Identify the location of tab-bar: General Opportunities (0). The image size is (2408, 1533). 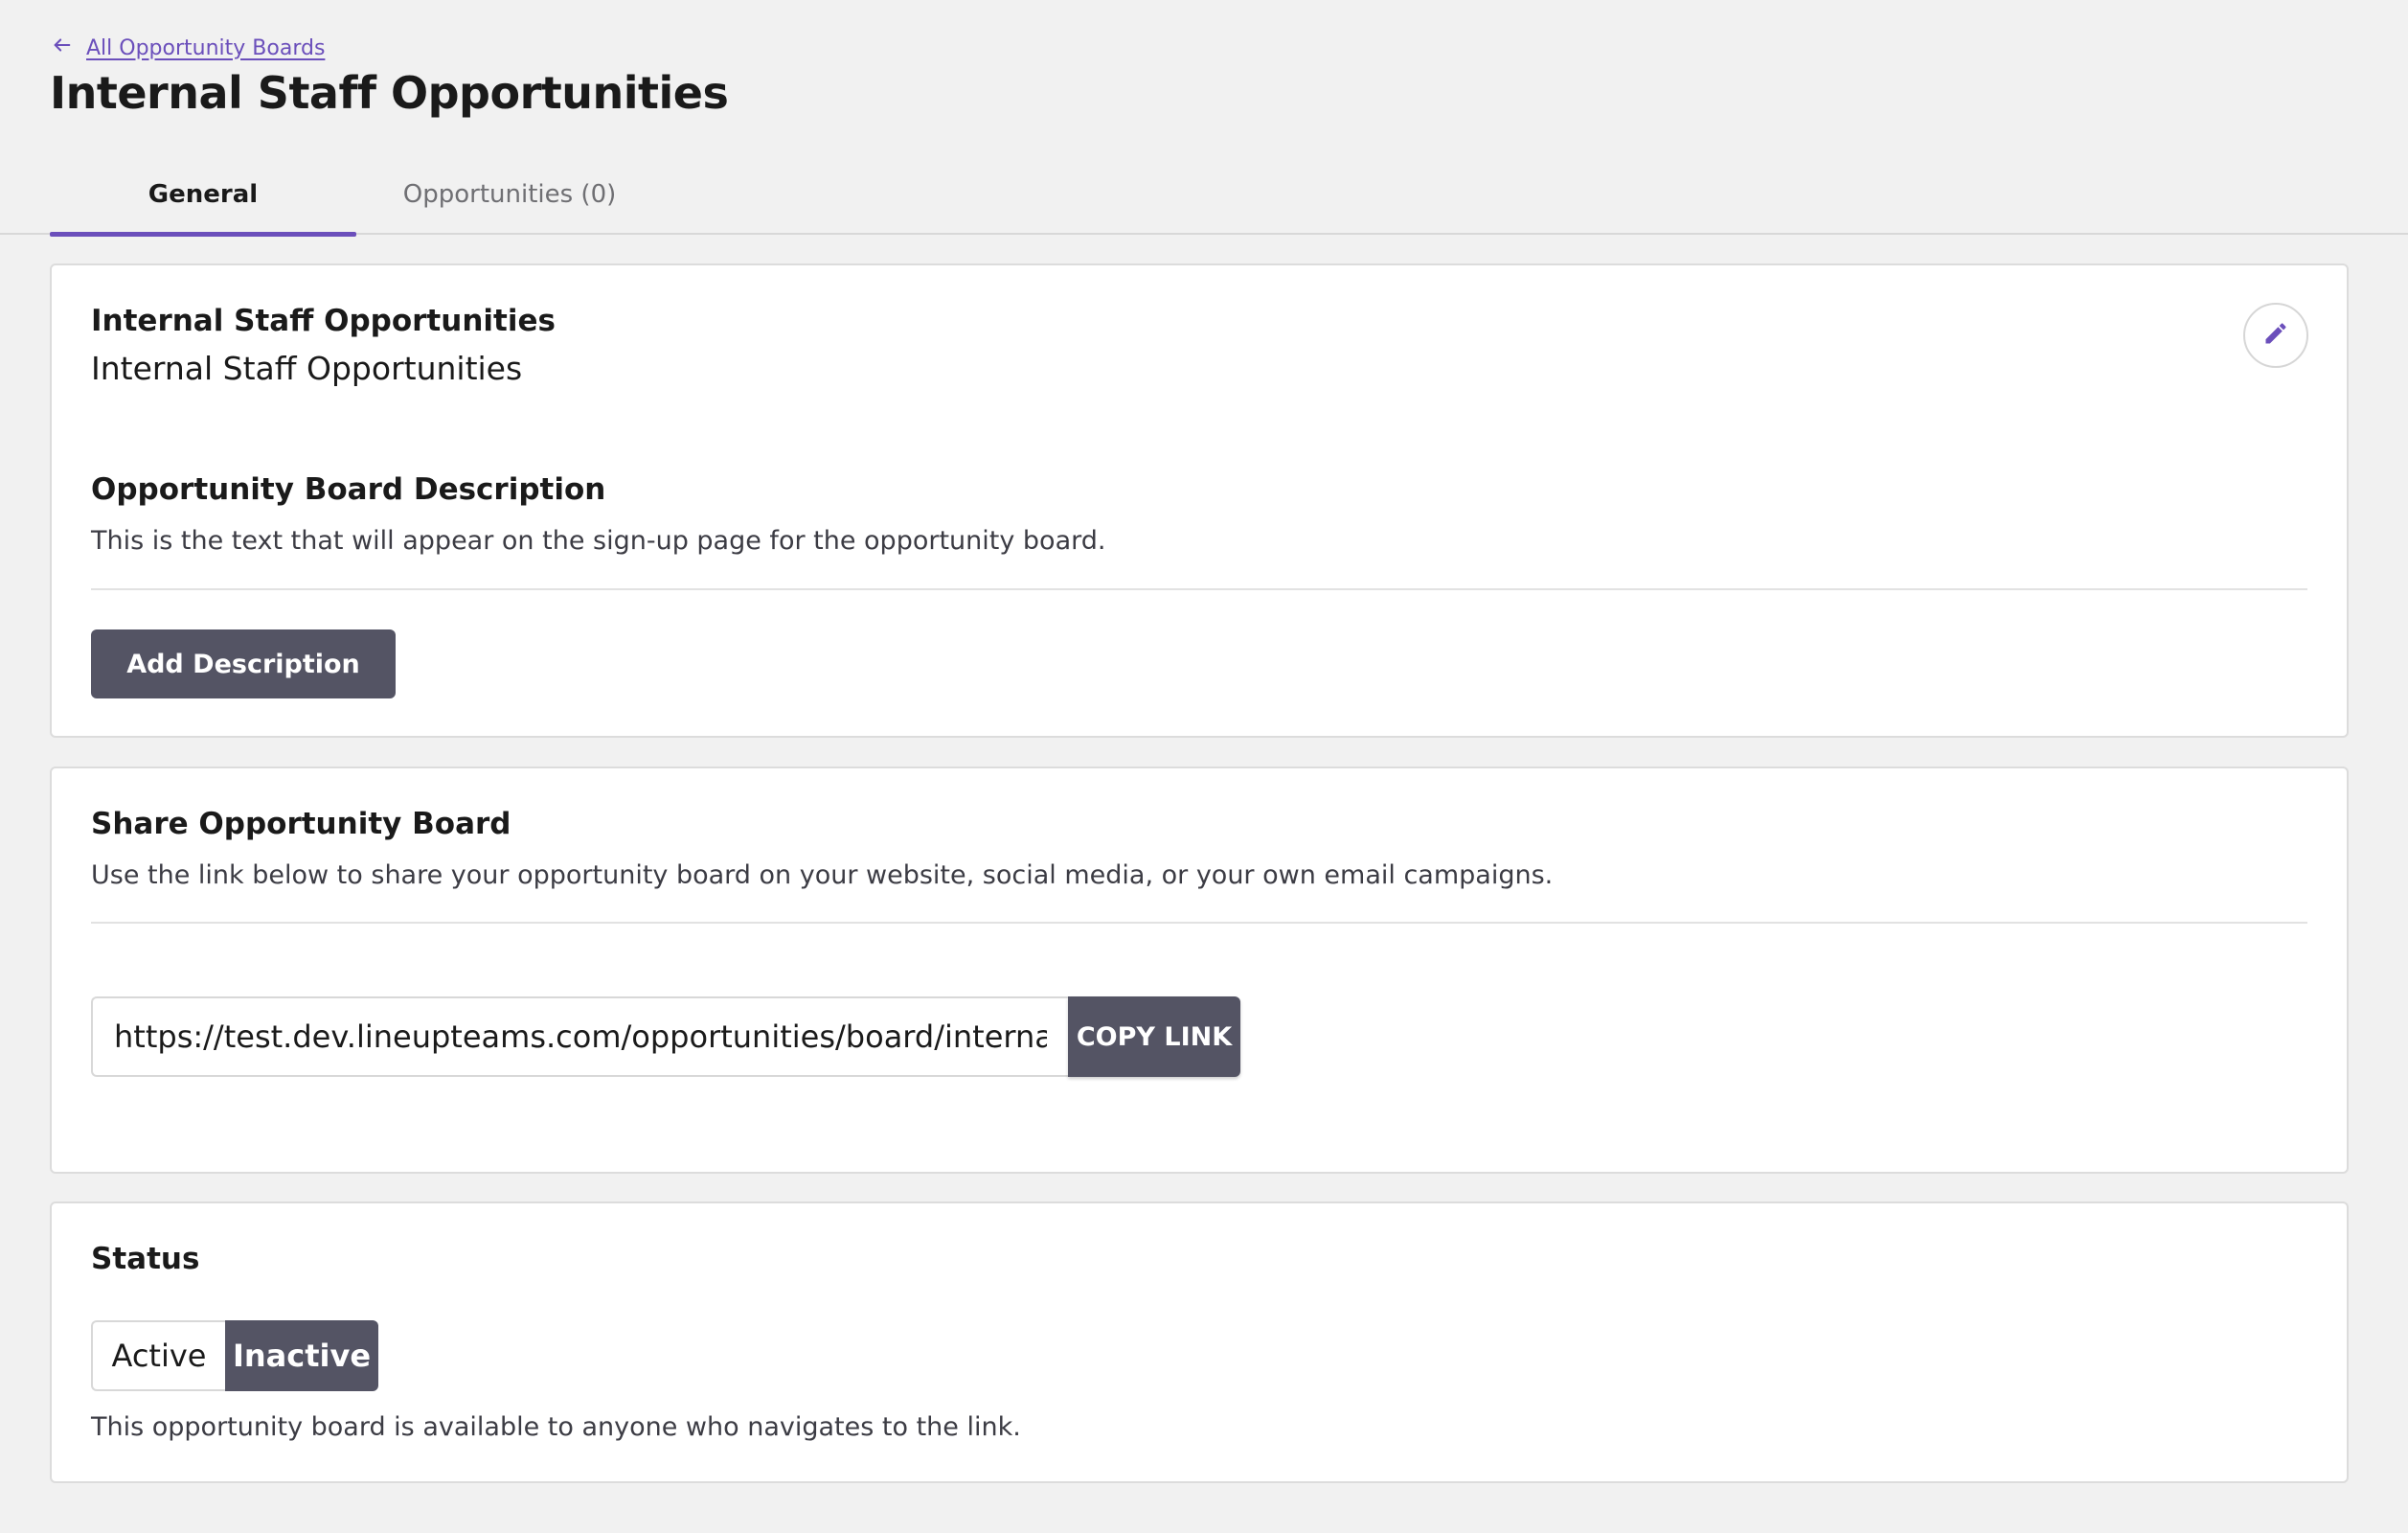
(1204, 195).